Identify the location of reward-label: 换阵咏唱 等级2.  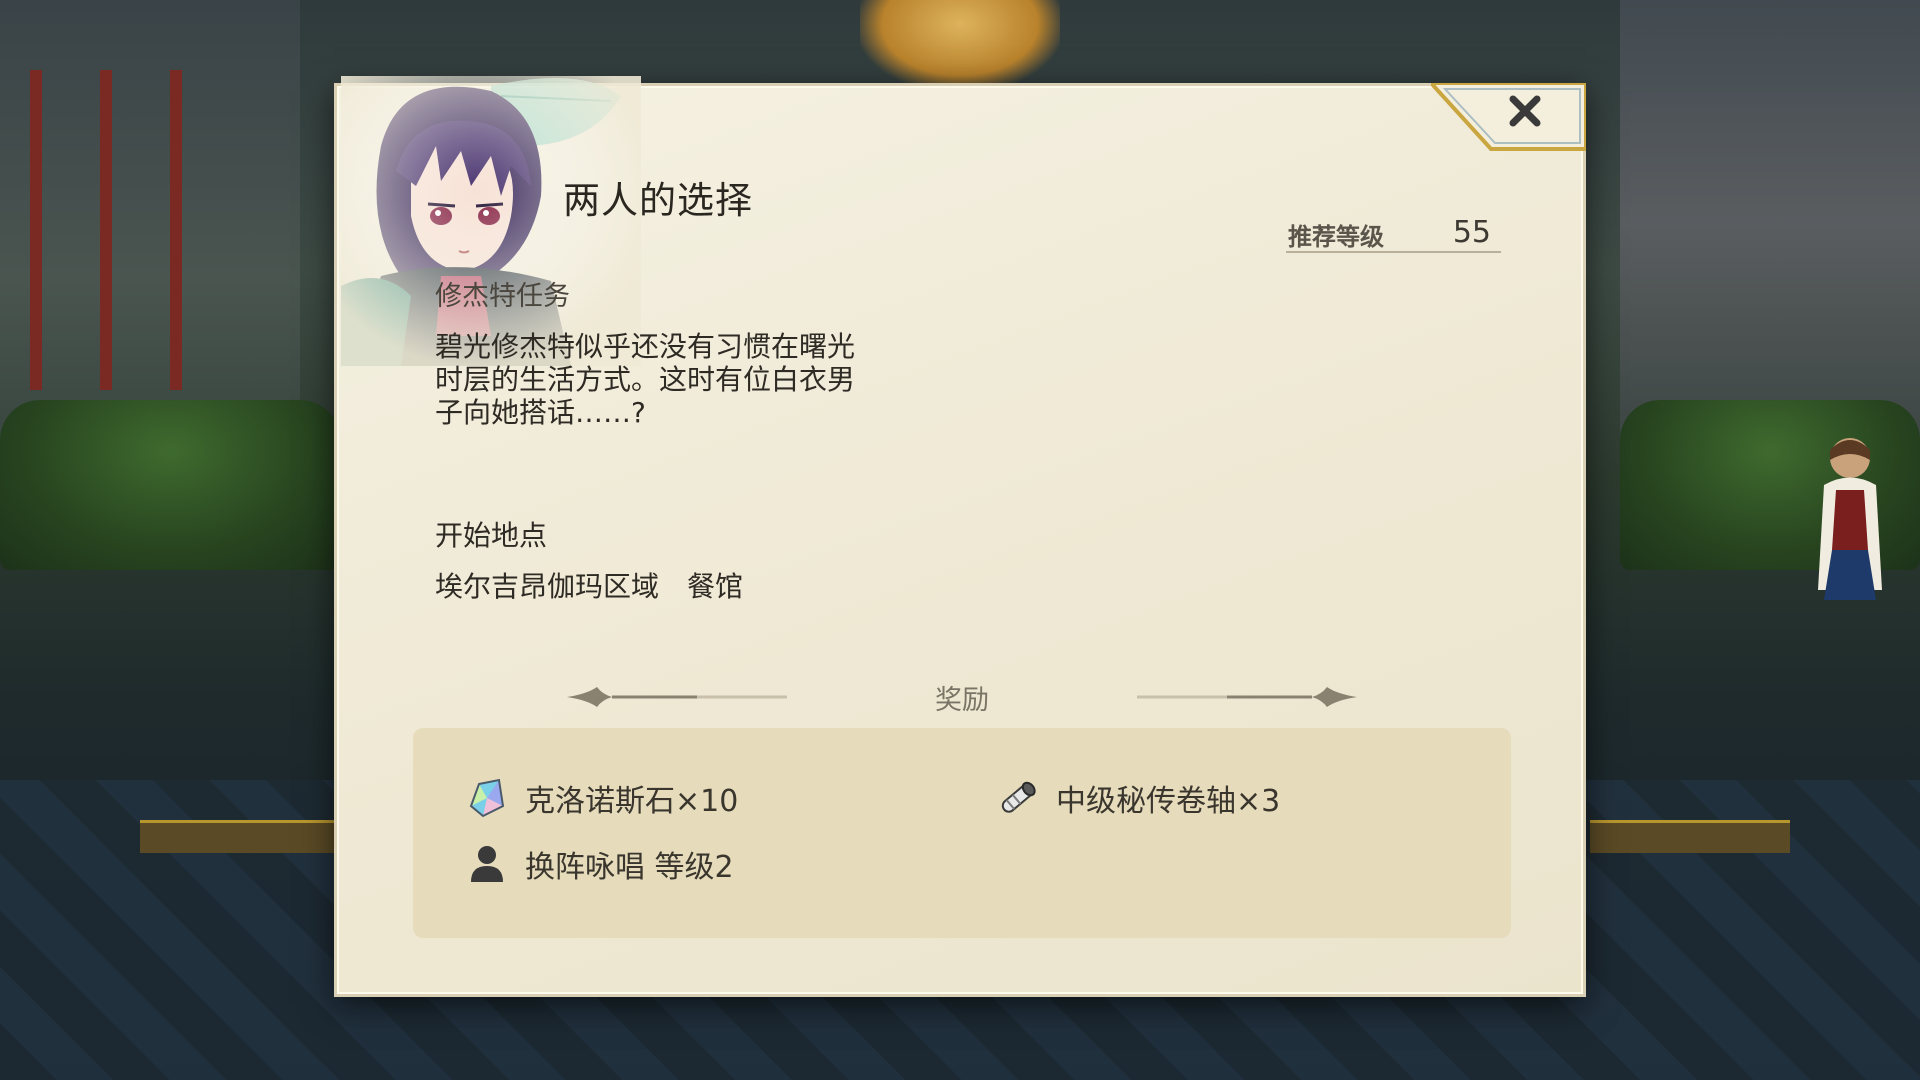
(629, 867).